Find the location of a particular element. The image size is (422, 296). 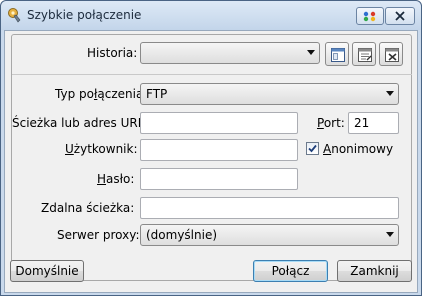

zdalna-sciezka-input is located at coordinates (269, 208).